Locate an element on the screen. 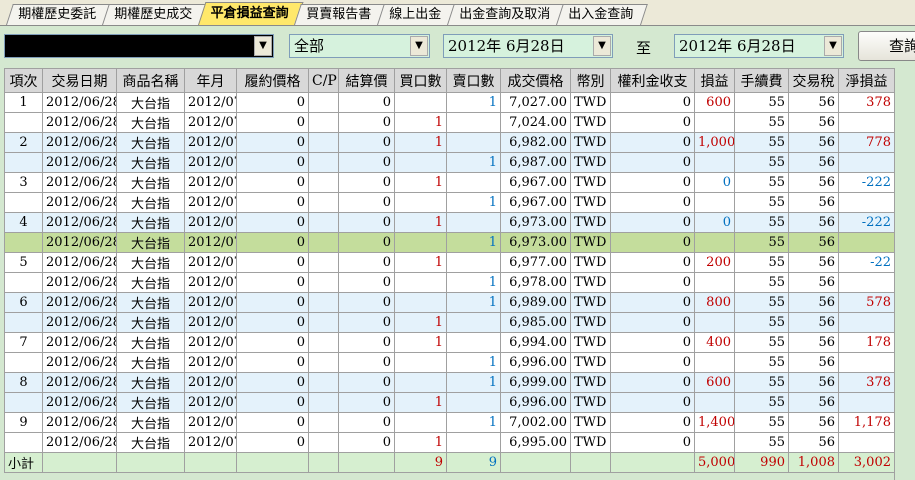  start-date-picker: 2012年 6月28日 ▼ is located at coordinates (528, 46).